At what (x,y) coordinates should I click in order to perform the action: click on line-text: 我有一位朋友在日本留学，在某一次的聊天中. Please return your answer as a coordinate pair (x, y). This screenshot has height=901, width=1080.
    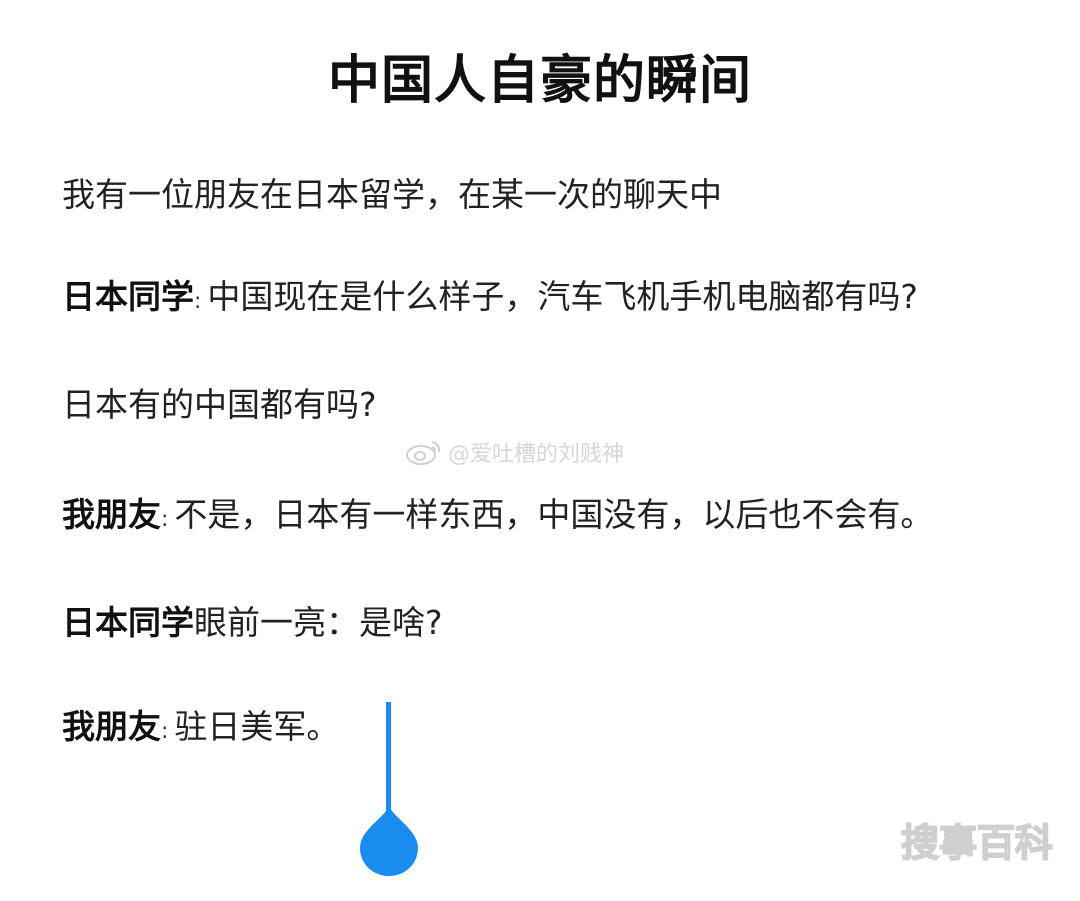
    Looking at the image, I should click on (392, 194).